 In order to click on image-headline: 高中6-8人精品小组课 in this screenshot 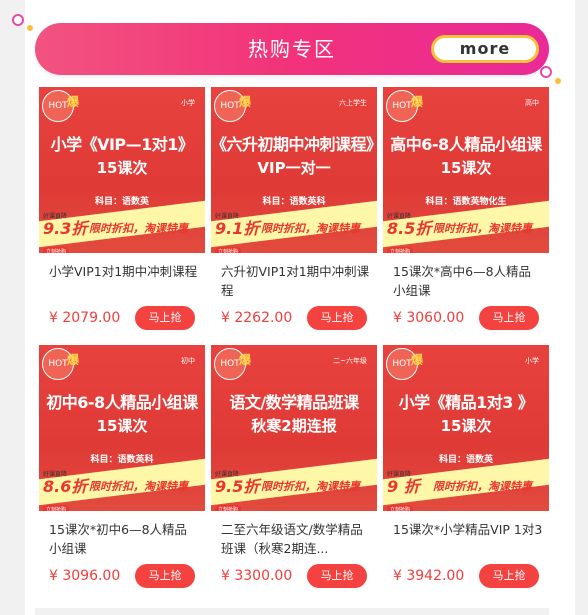, I will do `click(466, 144)`.